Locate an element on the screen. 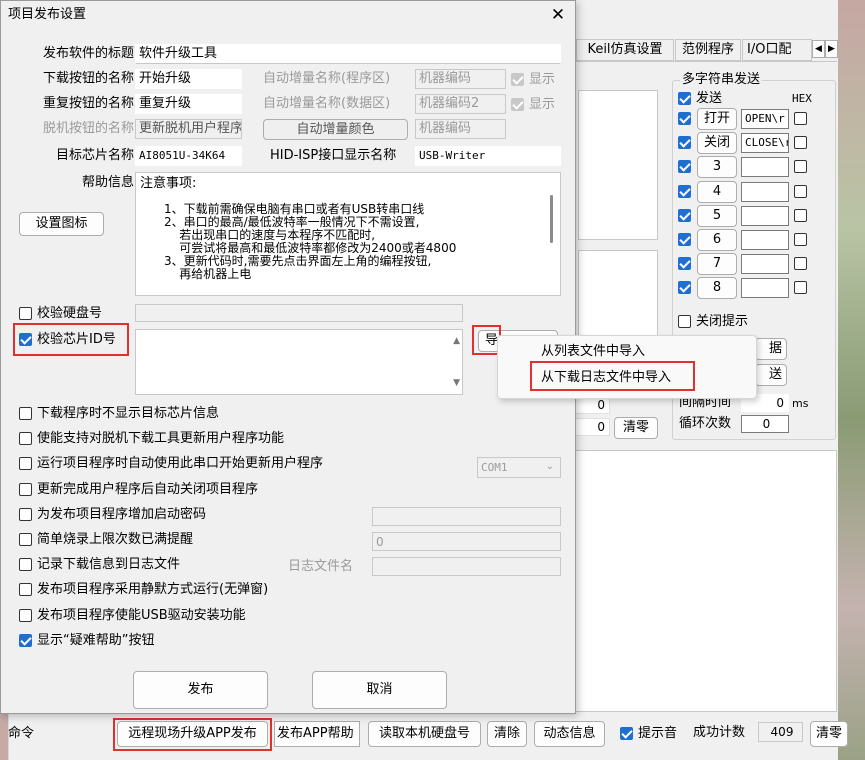 This screenshot has width=865, height=760. chip-id-list: ▲ ▼ is located at coordinates (299, 362).